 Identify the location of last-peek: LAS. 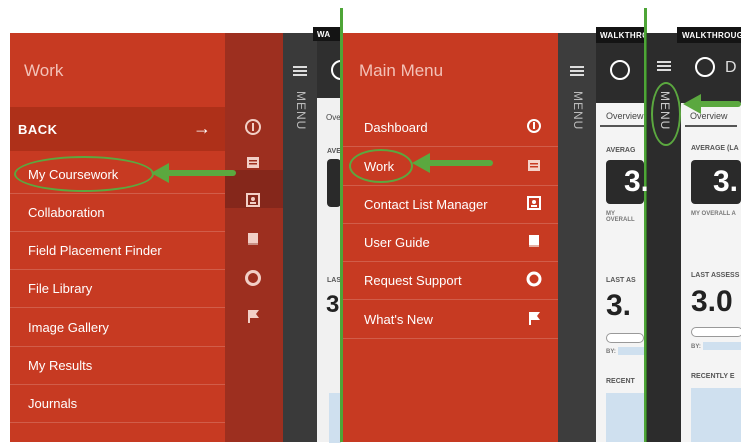
(334, 280).